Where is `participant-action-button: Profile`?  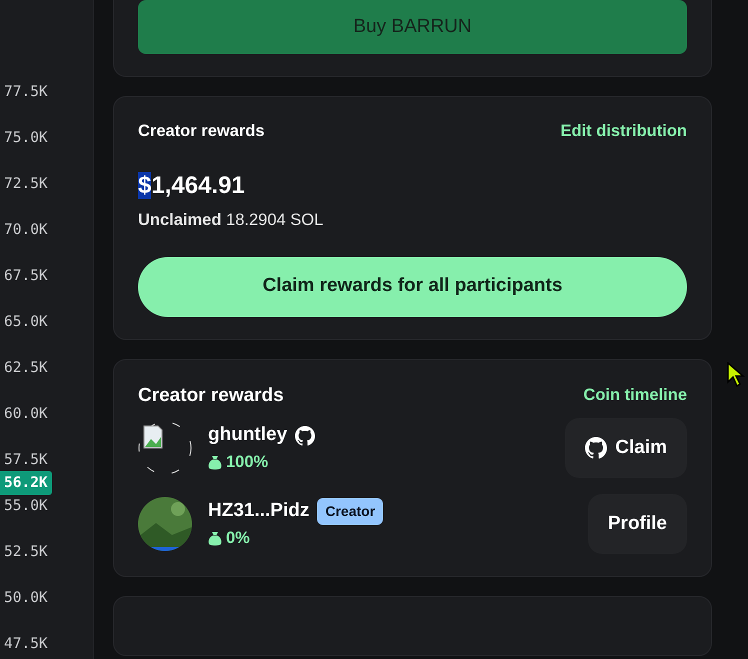
participant-action-button: Profile is located at coordinates (637, 524).